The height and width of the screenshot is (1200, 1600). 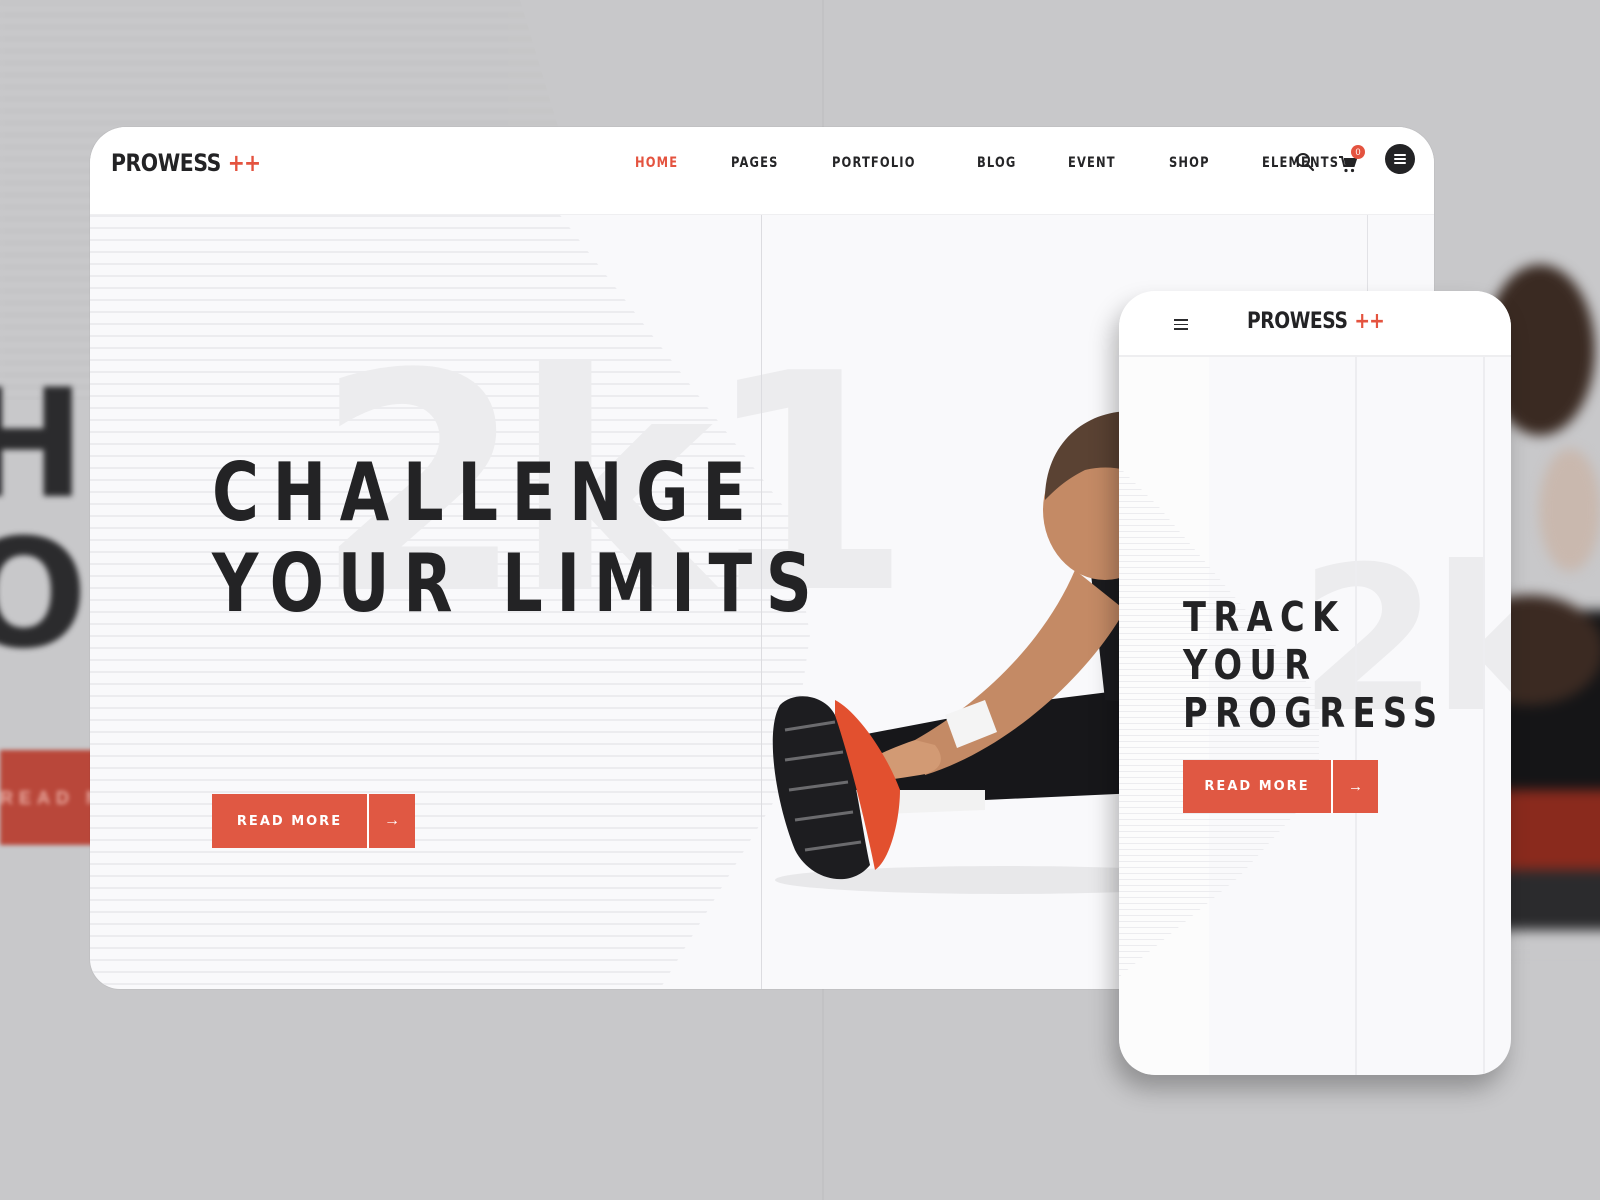 I want to click on grid-line, so click(x=1484, y=716).